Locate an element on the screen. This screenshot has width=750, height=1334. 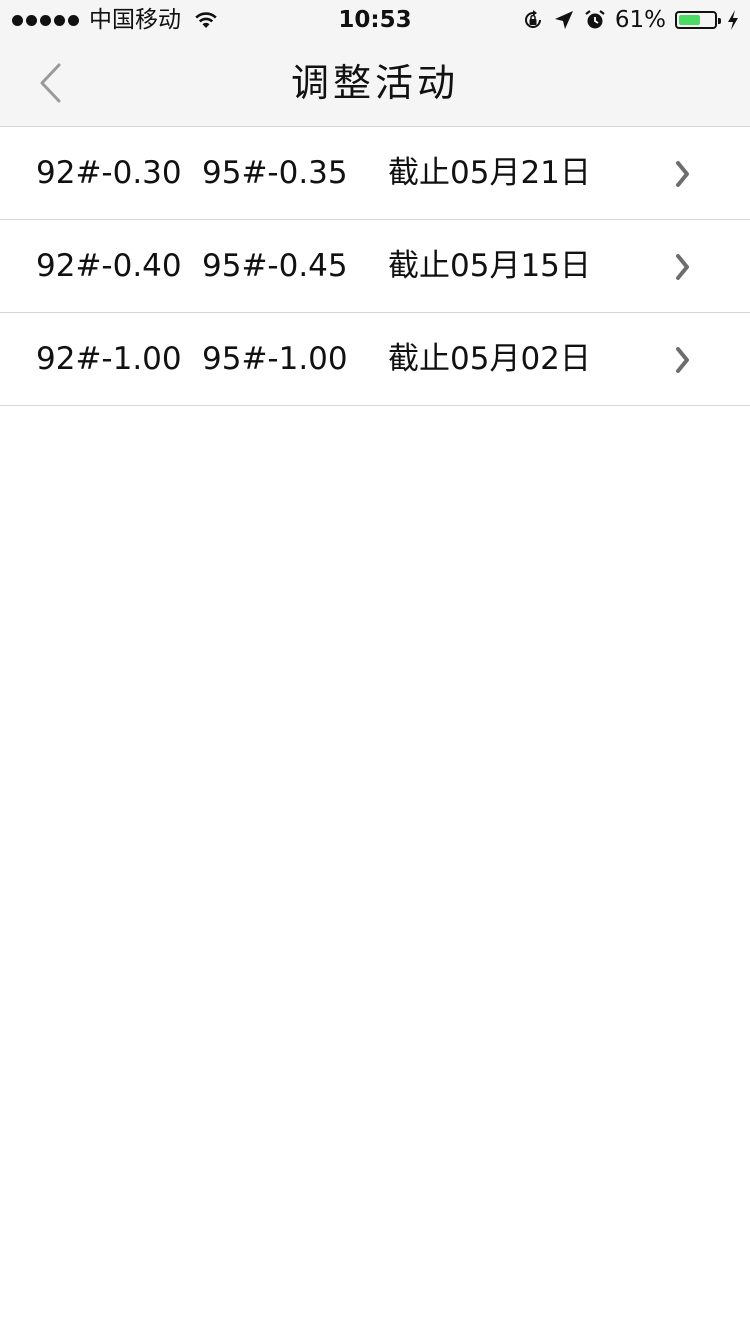
list-item: 92#-0.40 95#-0.45 截止05月15日 is located at coordinates (375, 266).